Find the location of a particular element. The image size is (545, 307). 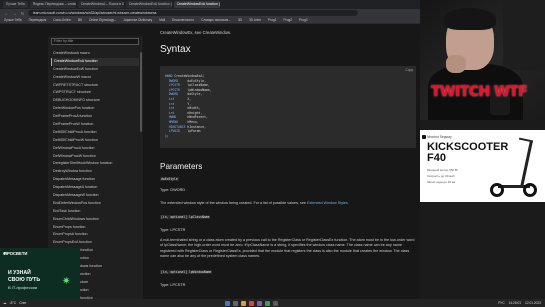

promo-brand: ПРОСВЕТИ is located at coordinates (16, 253).